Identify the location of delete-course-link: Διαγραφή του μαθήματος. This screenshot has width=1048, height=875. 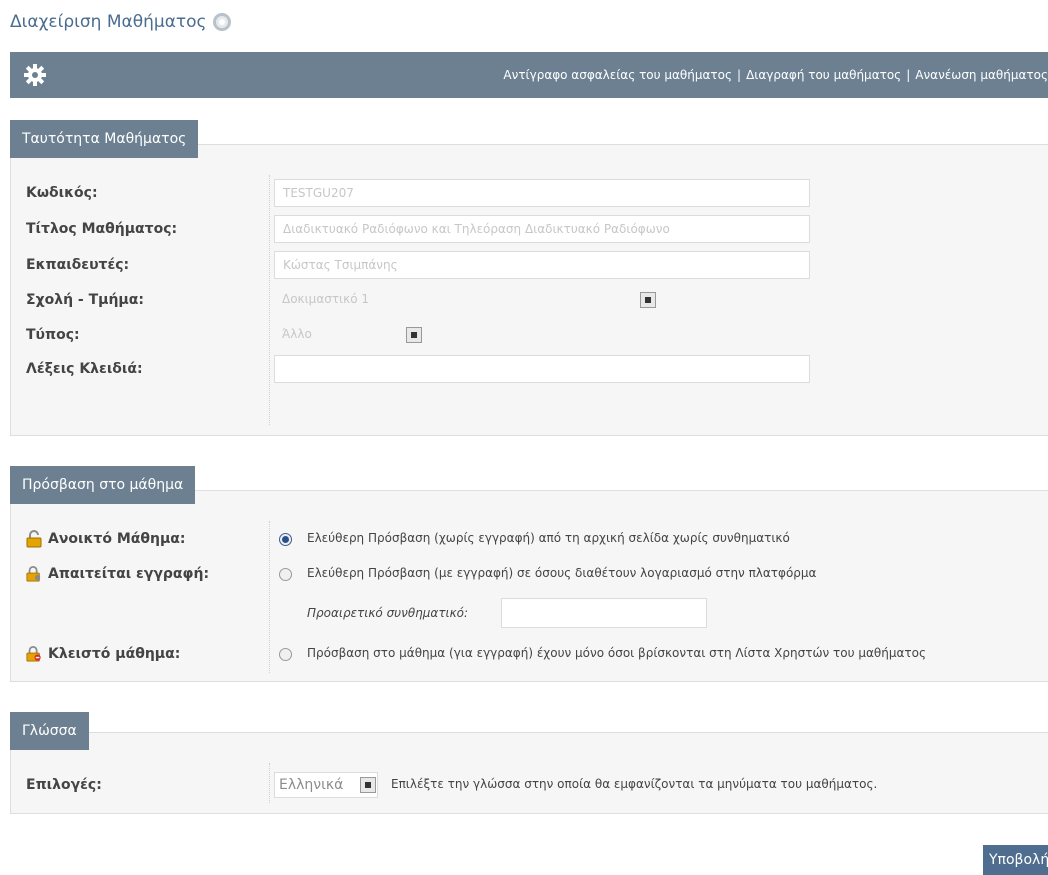
(823, 75).